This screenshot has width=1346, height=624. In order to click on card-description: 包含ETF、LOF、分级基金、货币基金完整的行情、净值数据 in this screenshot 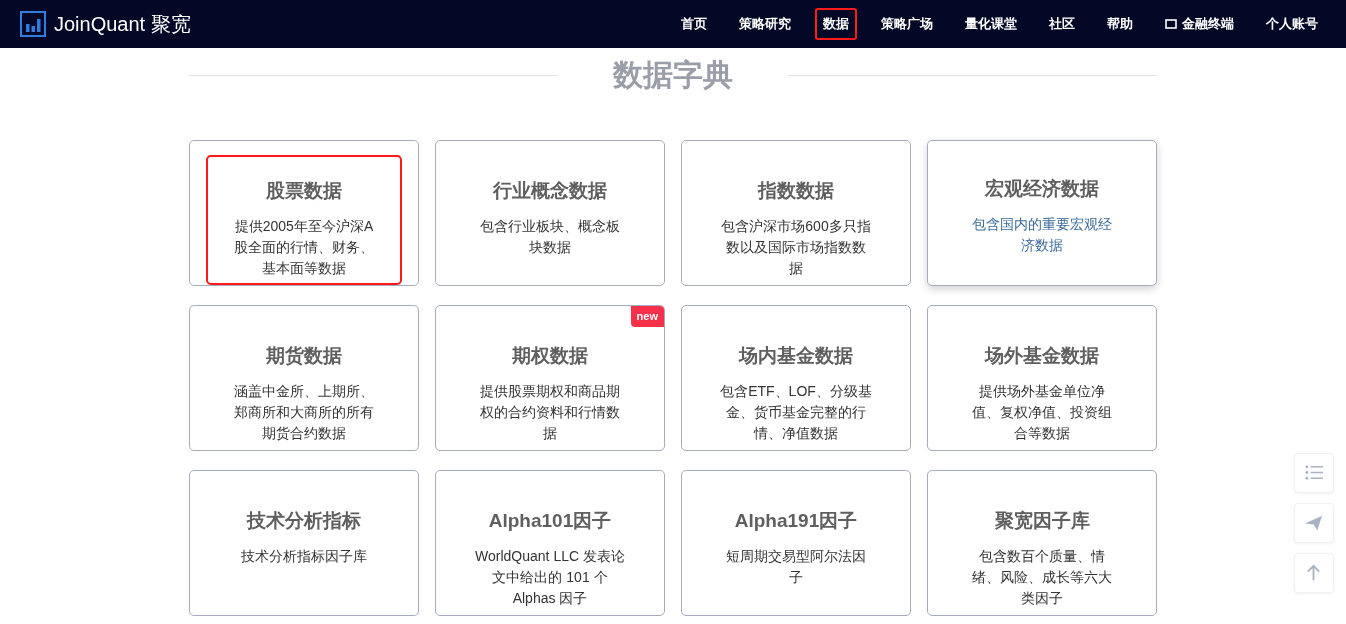, I will do `click(796, 412)`.